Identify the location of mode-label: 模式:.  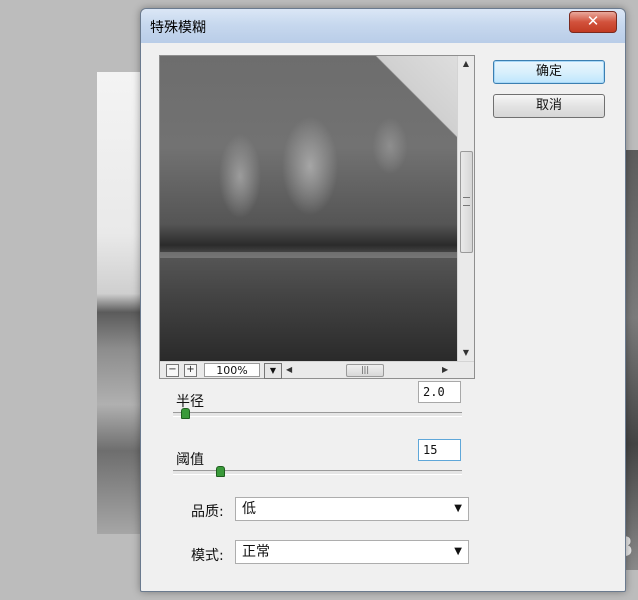
(207, 556).